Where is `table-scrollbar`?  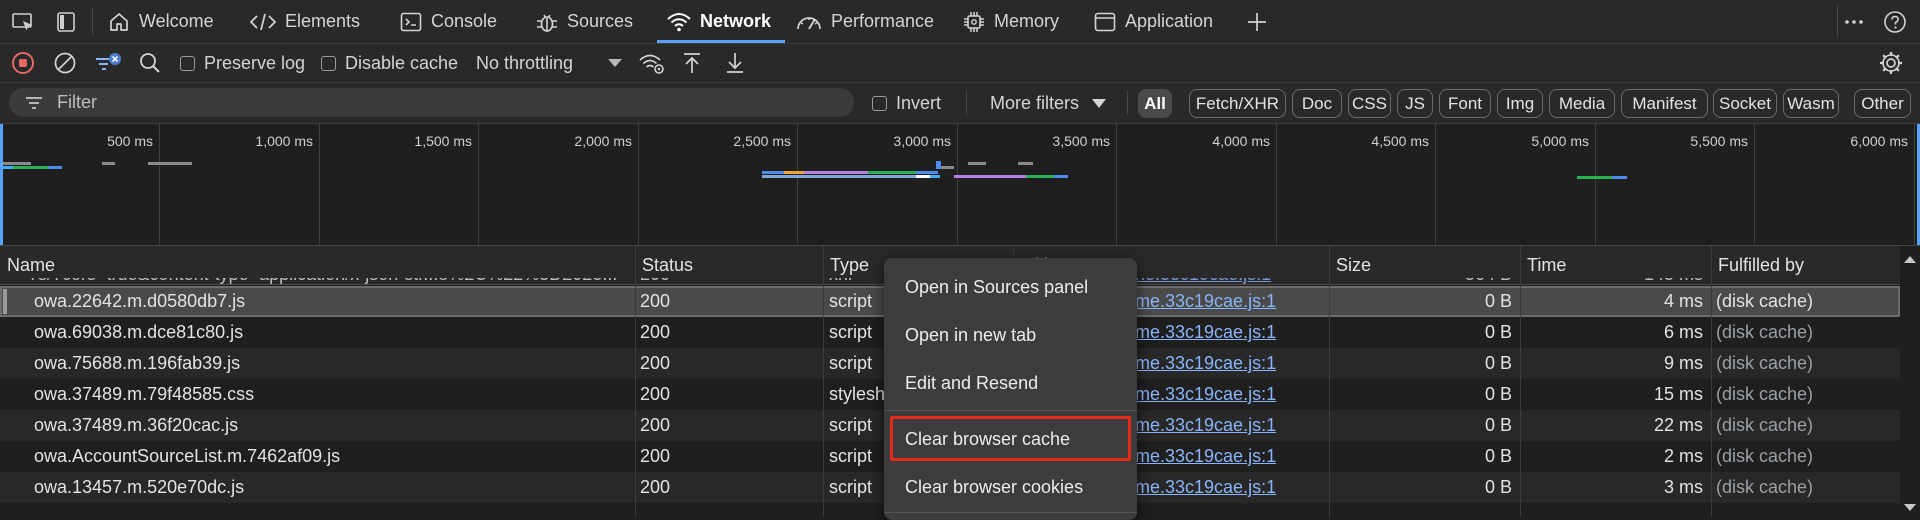
table-scrollbar is located at coordinates (1910, 381).